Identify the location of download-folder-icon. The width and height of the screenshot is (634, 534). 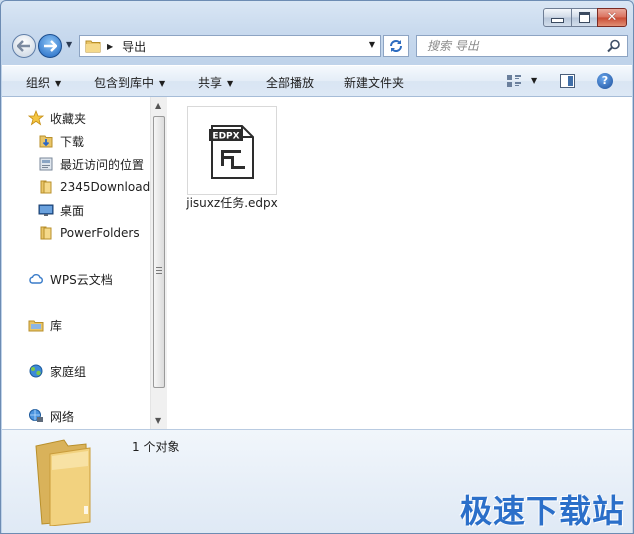
(46, 141).